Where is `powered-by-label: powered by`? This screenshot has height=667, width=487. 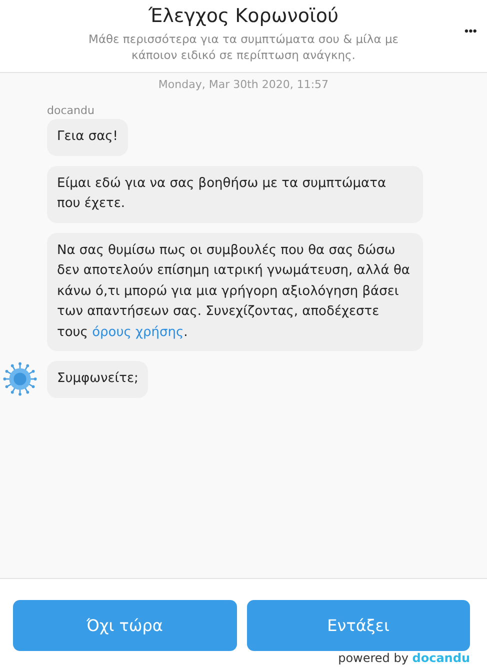 powered-by-label: powered by is located at coordinates (373, 658).